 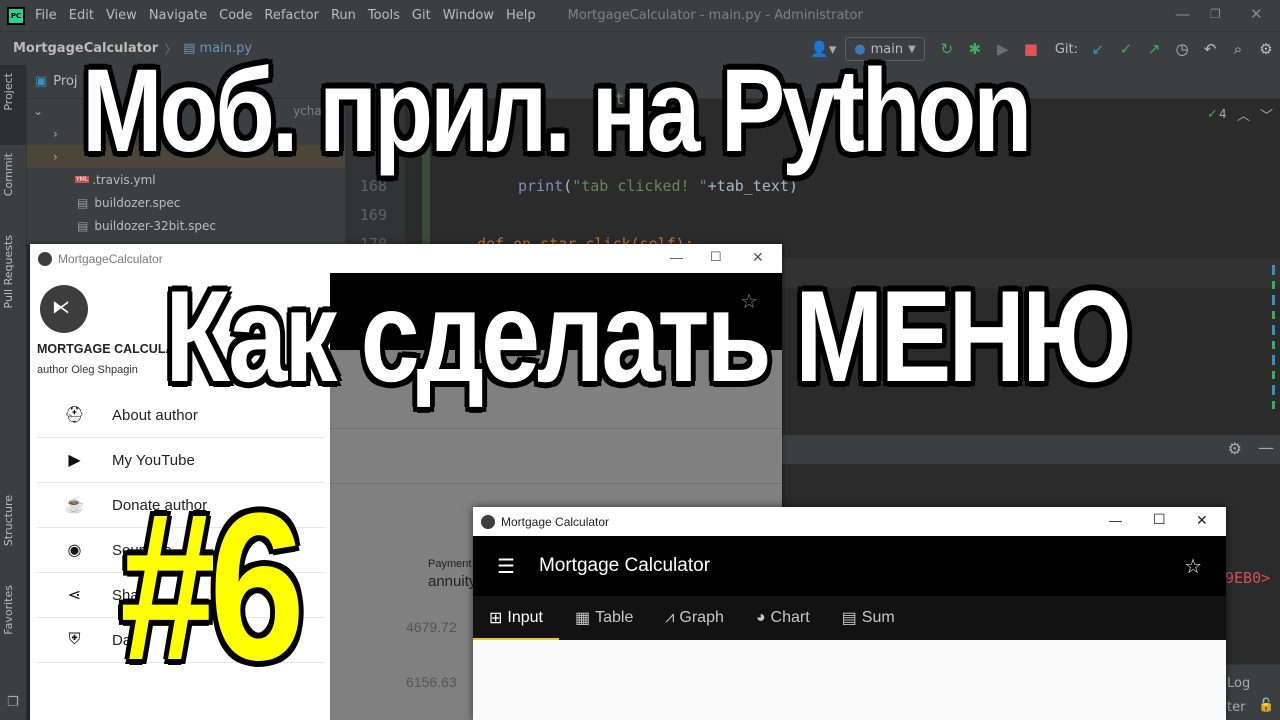 I want to click on rollback-icon: ↶, so click(x=1210, y=49).